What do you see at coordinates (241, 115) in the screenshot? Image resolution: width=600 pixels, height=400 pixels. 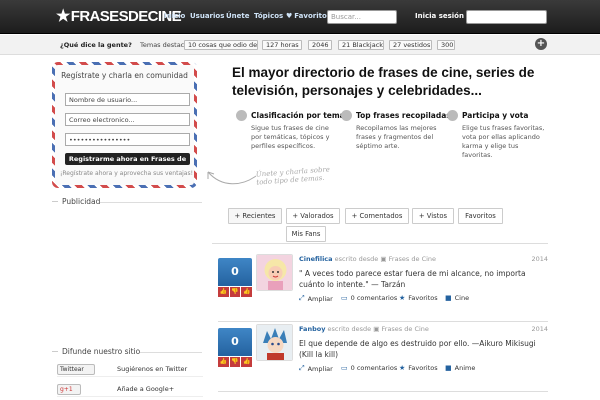 I see `bulb-icon` at bounding box center [241, 115].